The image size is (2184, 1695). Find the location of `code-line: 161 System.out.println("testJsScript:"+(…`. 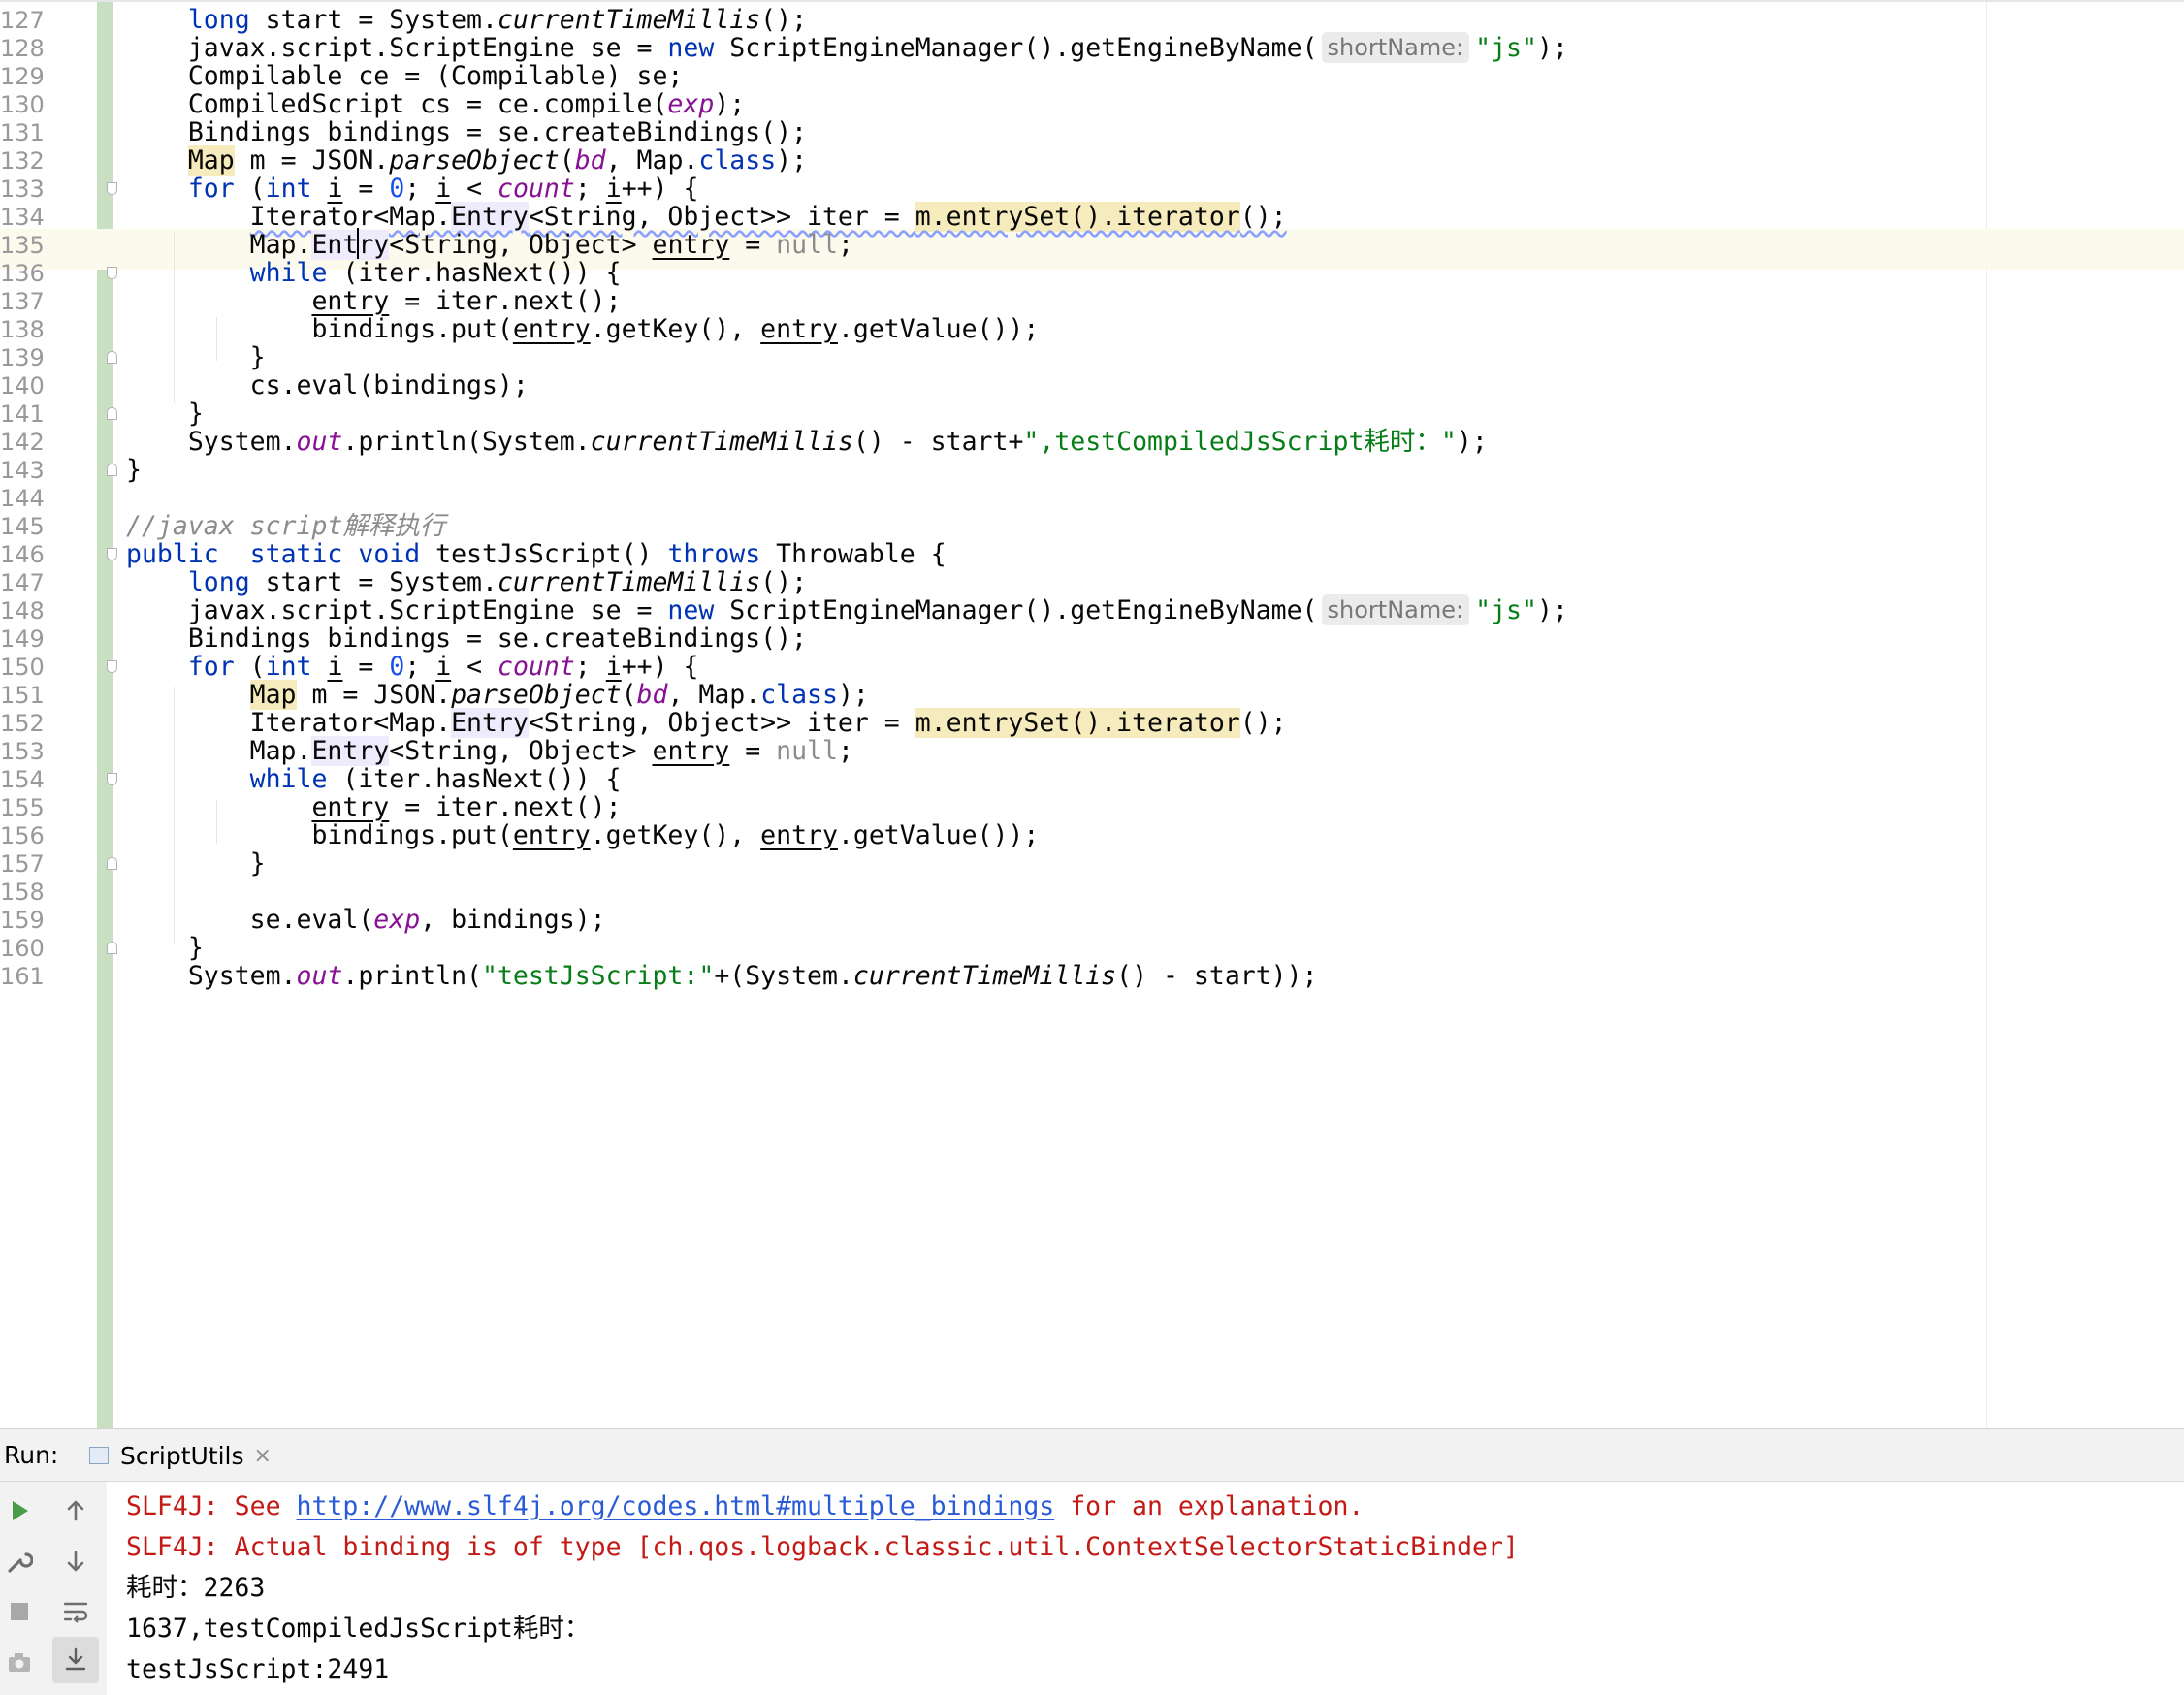

code-line: 161 System.out.println("testJsScript:"+(… is located at coordinates (1092, 976).